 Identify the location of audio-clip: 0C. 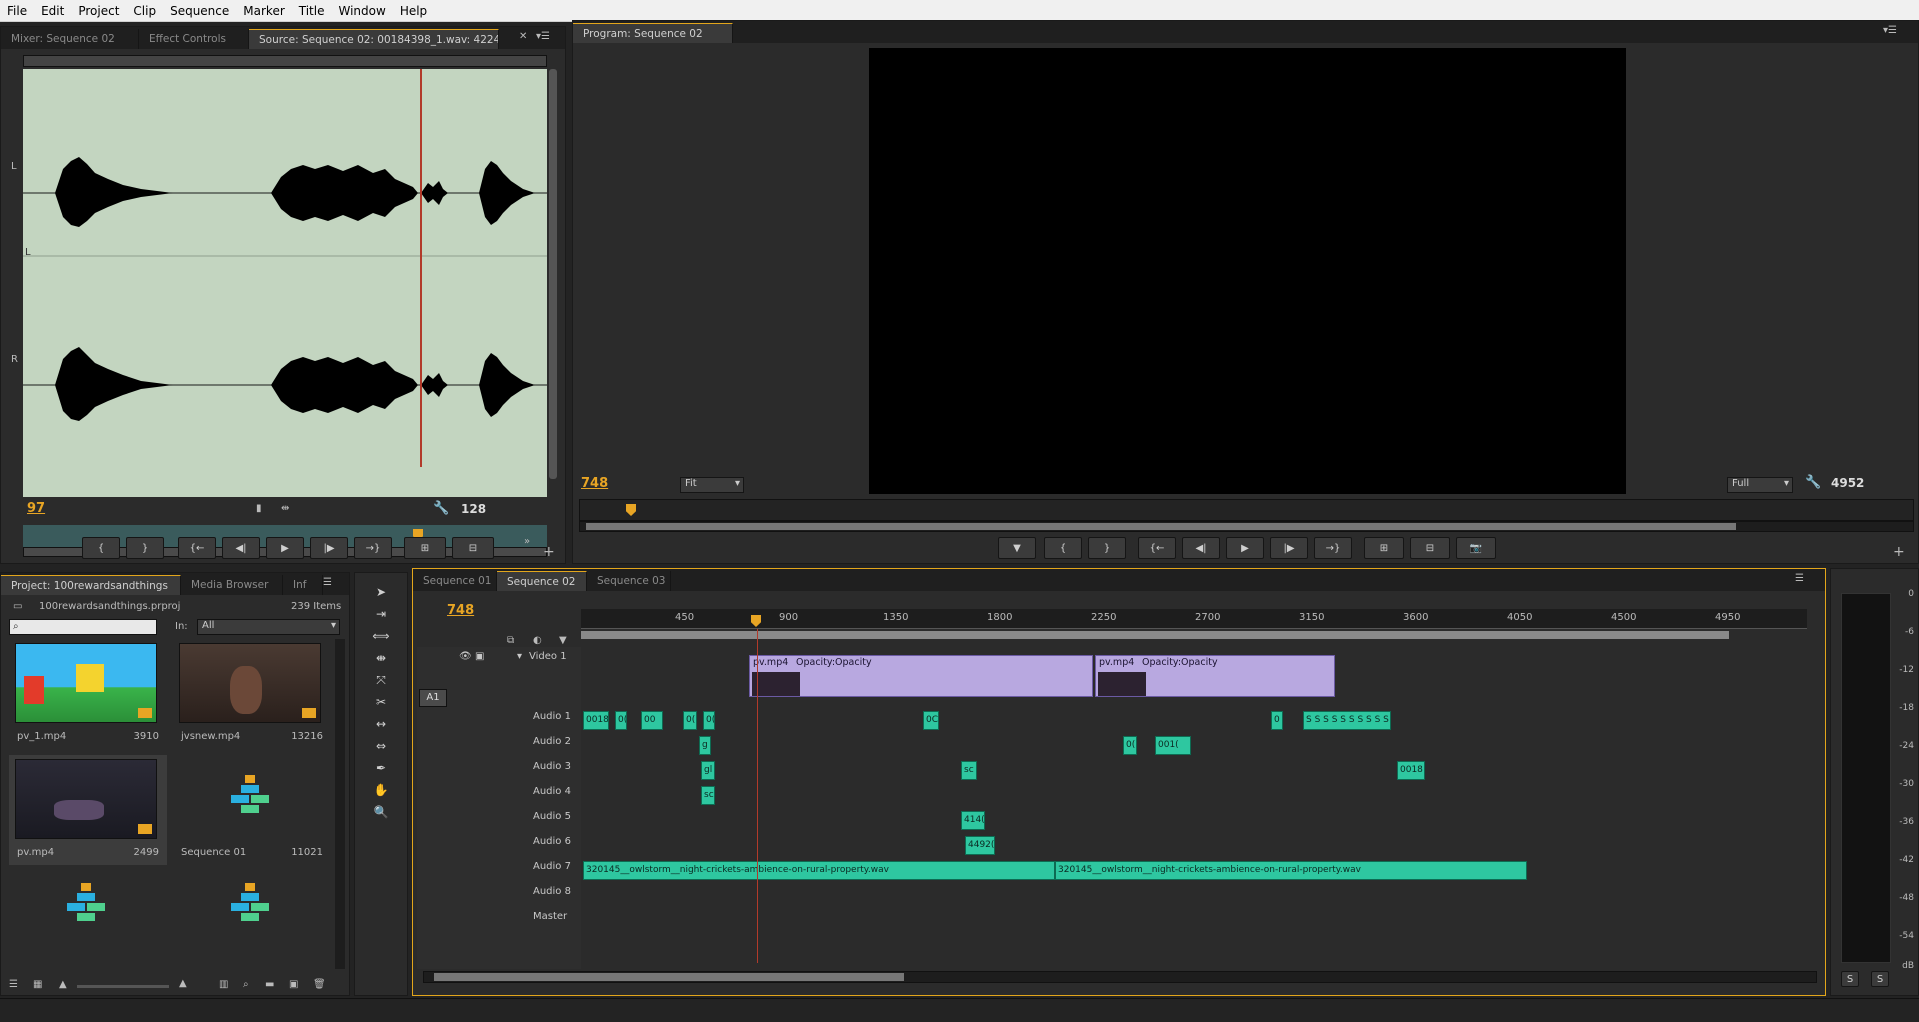
(931, 720).